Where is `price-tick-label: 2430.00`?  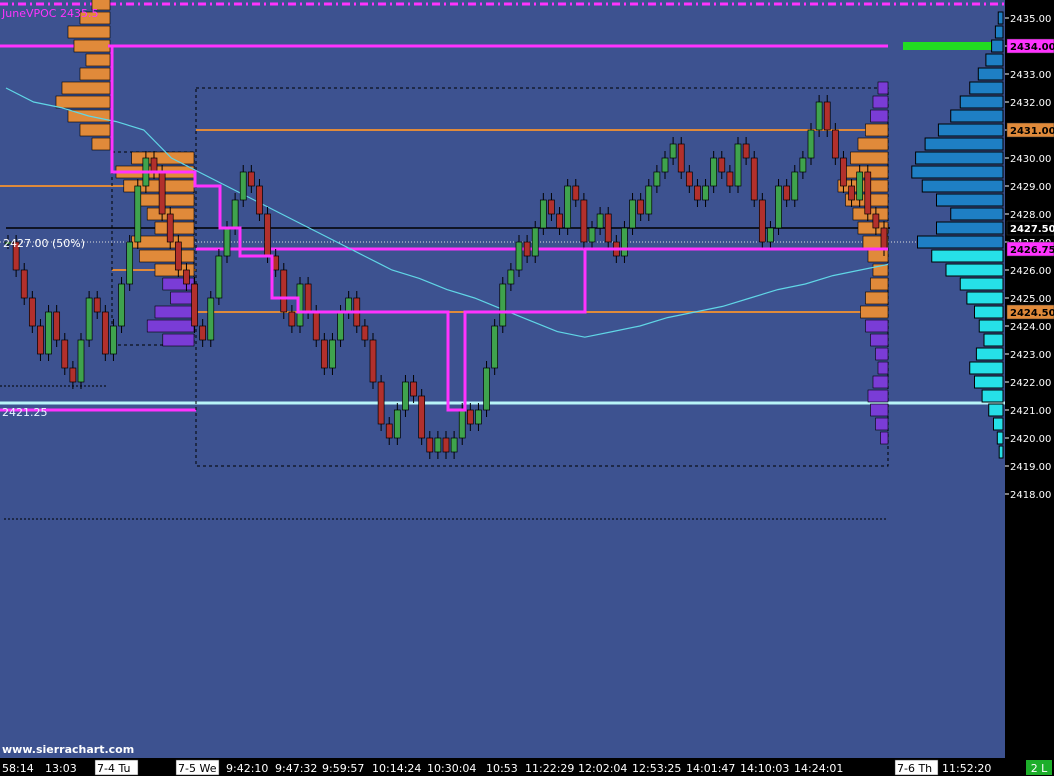 price-tick-label: 2430.00 is located at coordinates (1030, 159).